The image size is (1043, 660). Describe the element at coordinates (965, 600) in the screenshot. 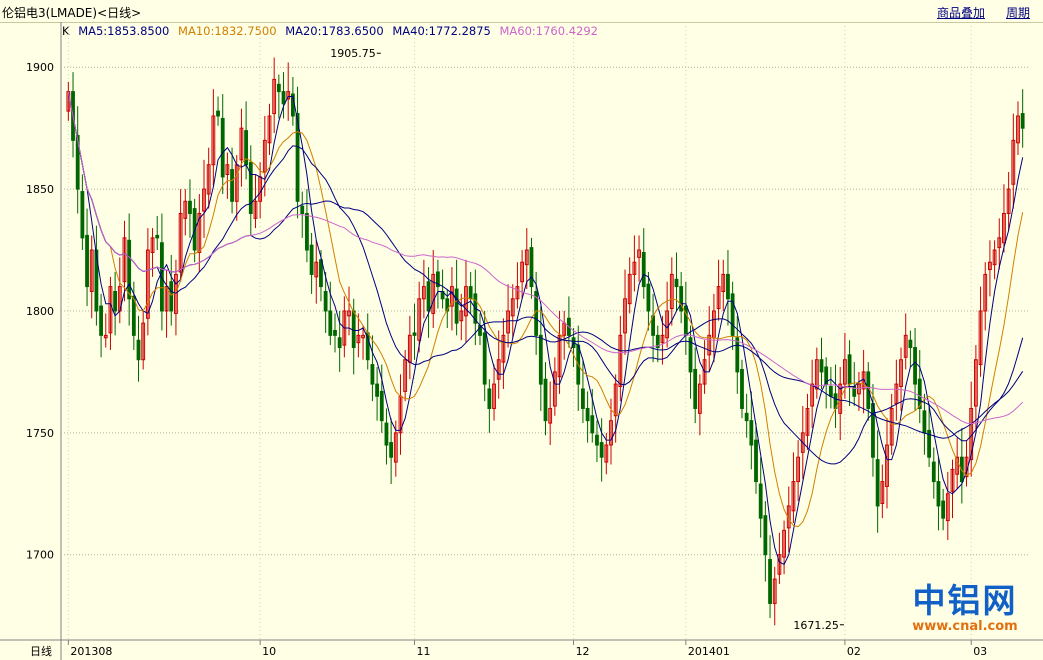

I see `watermark-title: 中铝网` at that location.